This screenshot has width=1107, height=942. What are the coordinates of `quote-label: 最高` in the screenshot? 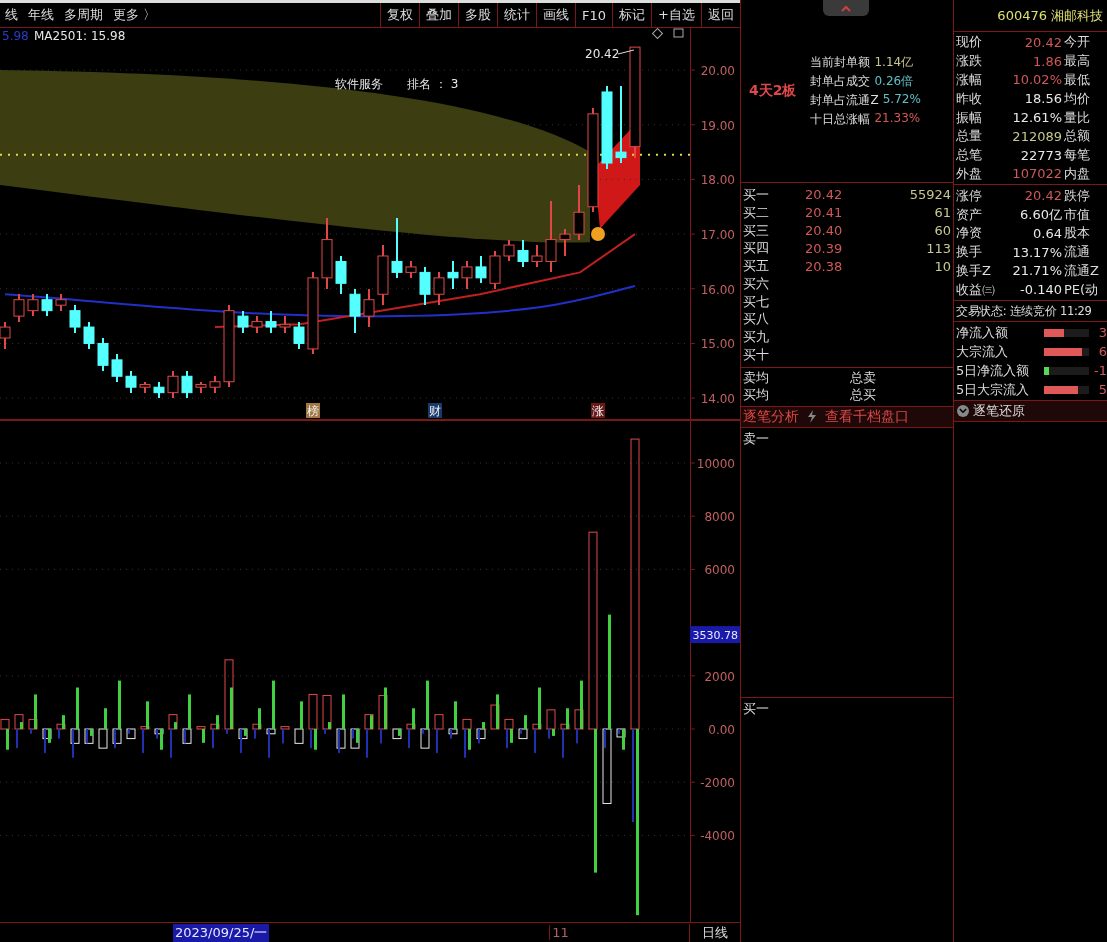 It's located at (1077, 61).